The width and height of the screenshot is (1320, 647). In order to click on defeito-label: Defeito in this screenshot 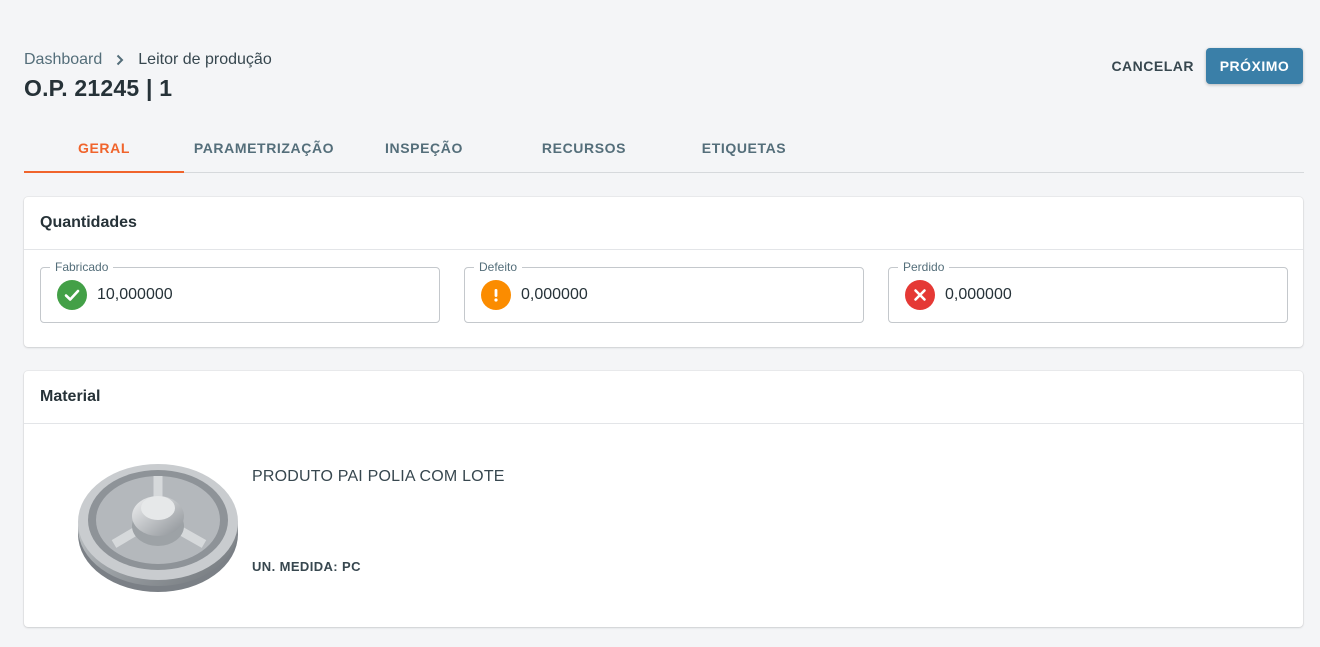, I will do `click(498, 267)`.